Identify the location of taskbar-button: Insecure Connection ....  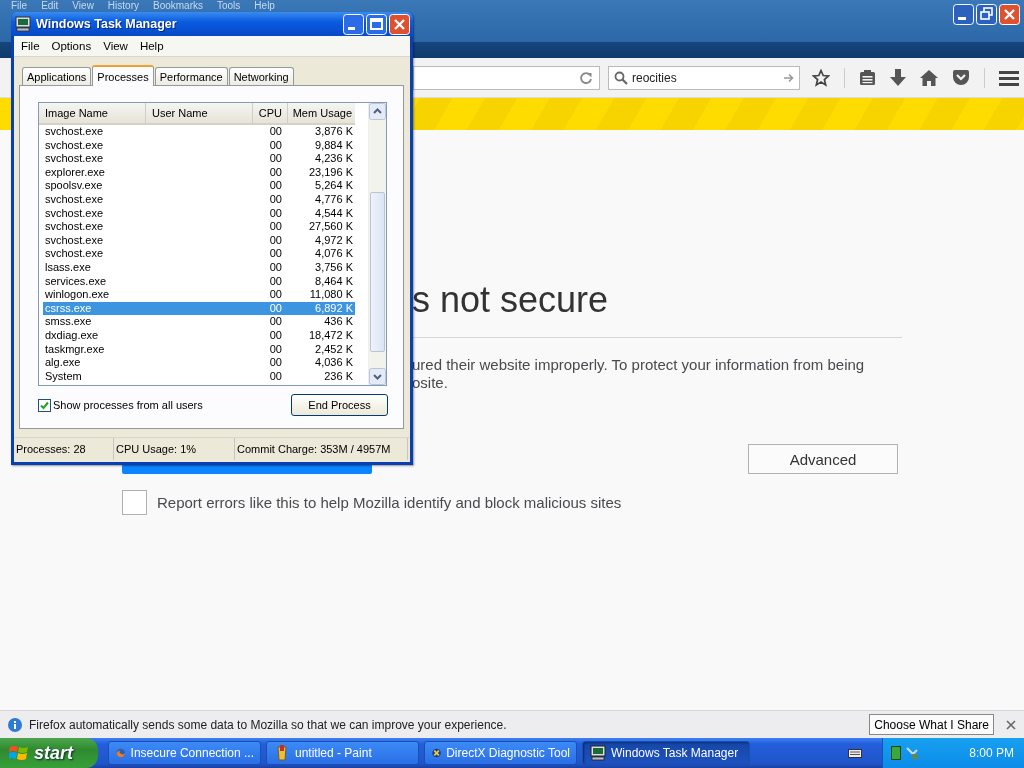
(184, 753).